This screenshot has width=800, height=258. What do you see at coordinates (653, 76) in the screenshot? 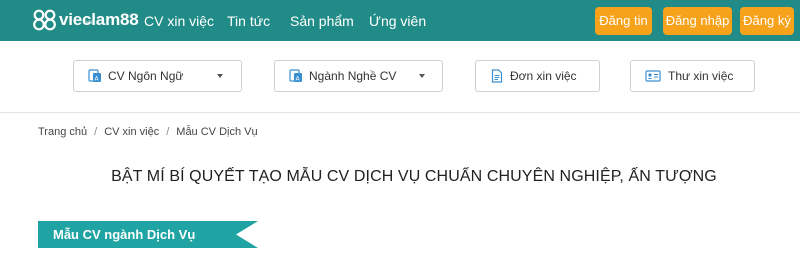
I see `id-card-icon` at bounding box center [653, 76].